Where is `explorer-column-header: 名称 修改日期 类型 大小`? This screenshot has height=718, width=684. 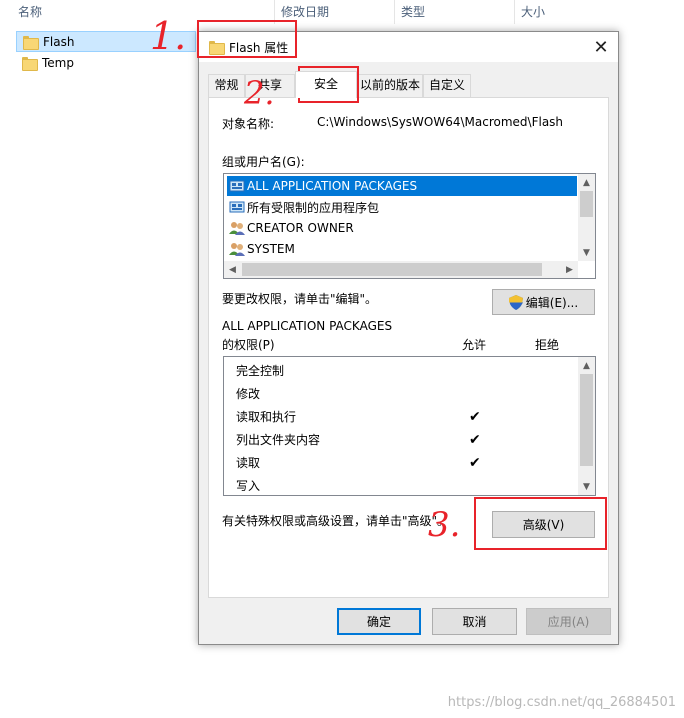 explorer-column-header: 名称 修改日期 类型 大小 is located at coordinates (300, 13).